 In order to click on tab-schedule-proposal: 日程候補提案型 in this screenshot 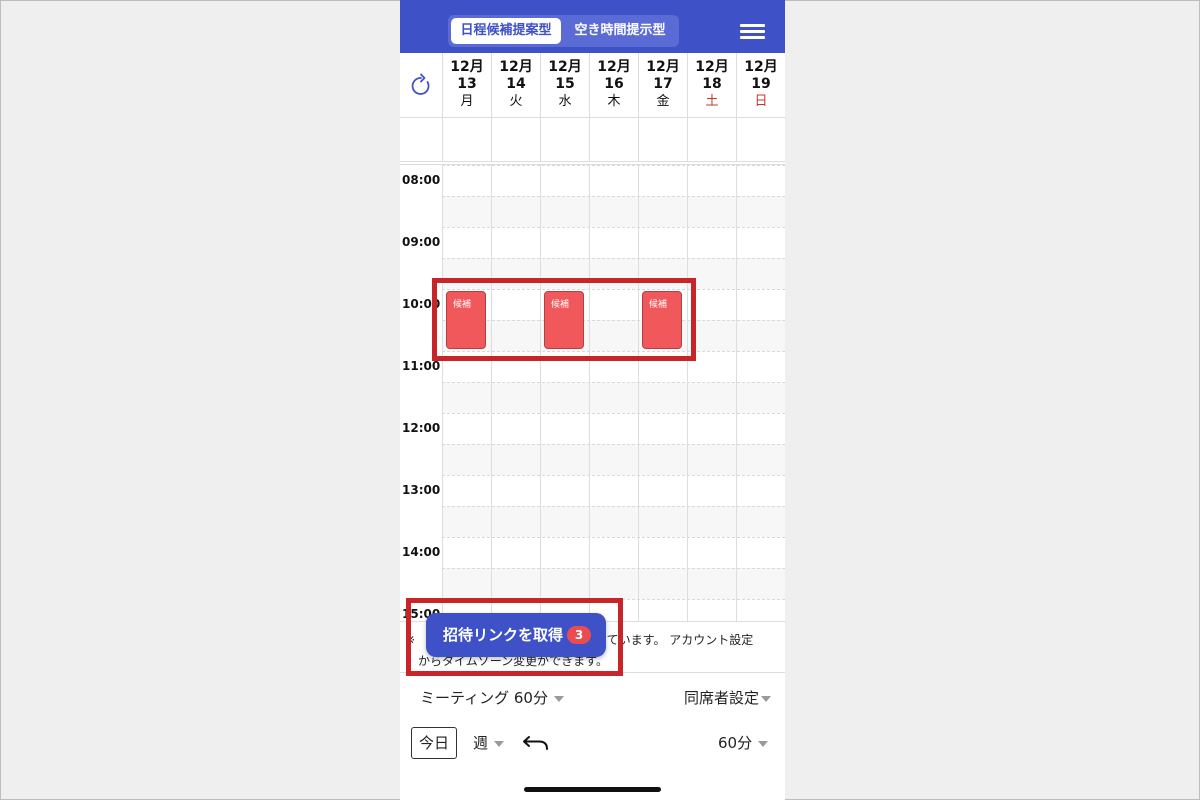, I will do `click(506, 31)`.